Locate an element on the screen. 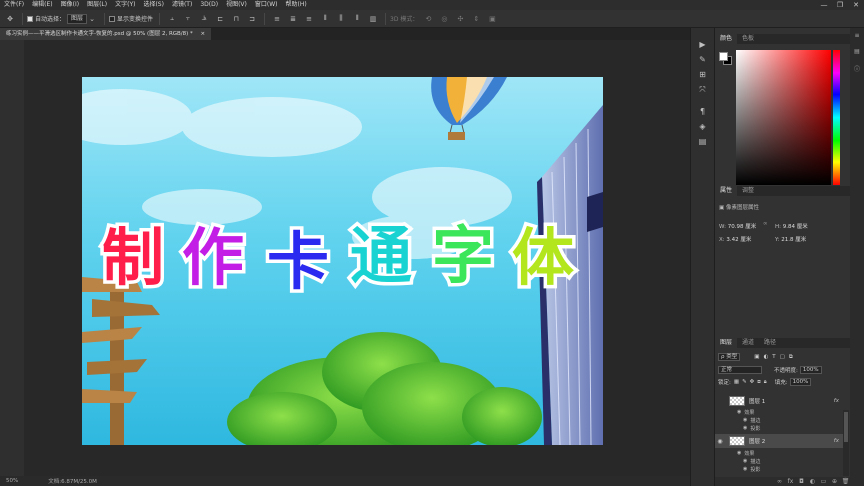  roll-3d-icon: ◎ is located at coordinates (444, 19).